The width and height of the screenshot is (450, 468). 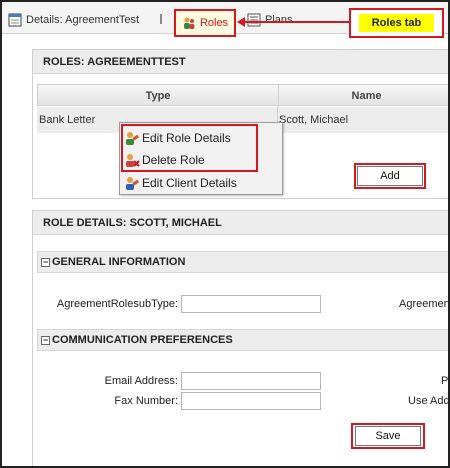 I want to click on email-label: Email Address:, so click(x=141, y=381).